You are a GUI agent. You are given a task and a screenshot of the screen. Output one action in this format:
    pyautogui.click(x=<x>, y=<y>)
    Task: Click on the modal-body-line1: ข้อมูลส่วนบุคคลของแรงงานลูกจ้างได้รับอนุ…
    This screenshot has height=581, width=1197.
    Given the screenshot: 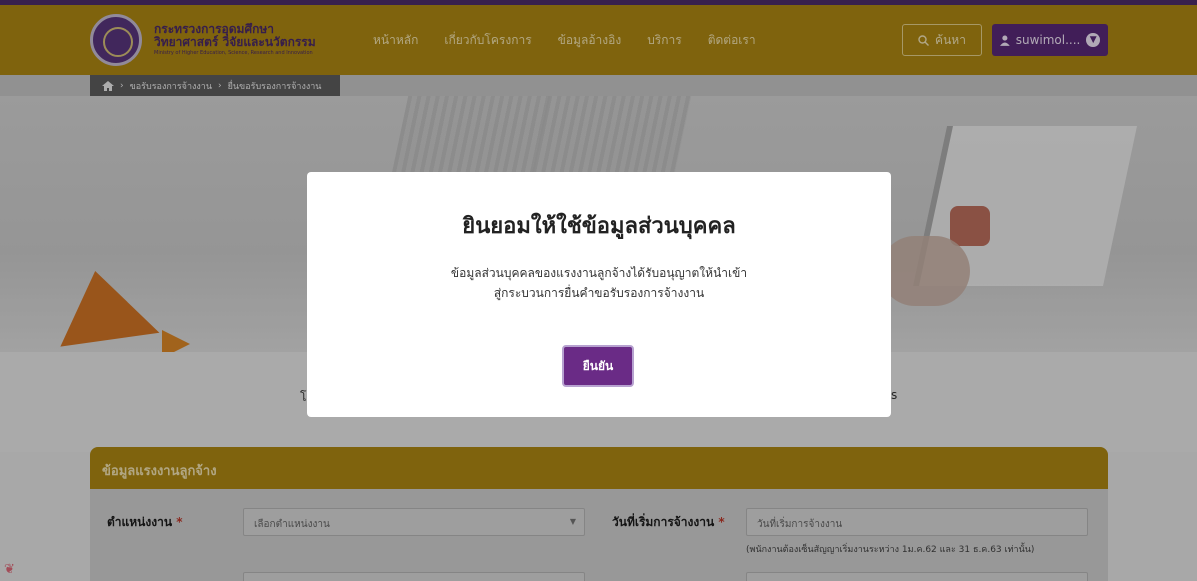 What is the action you would take?
    pyautogui.click(x=599, y=273)
    